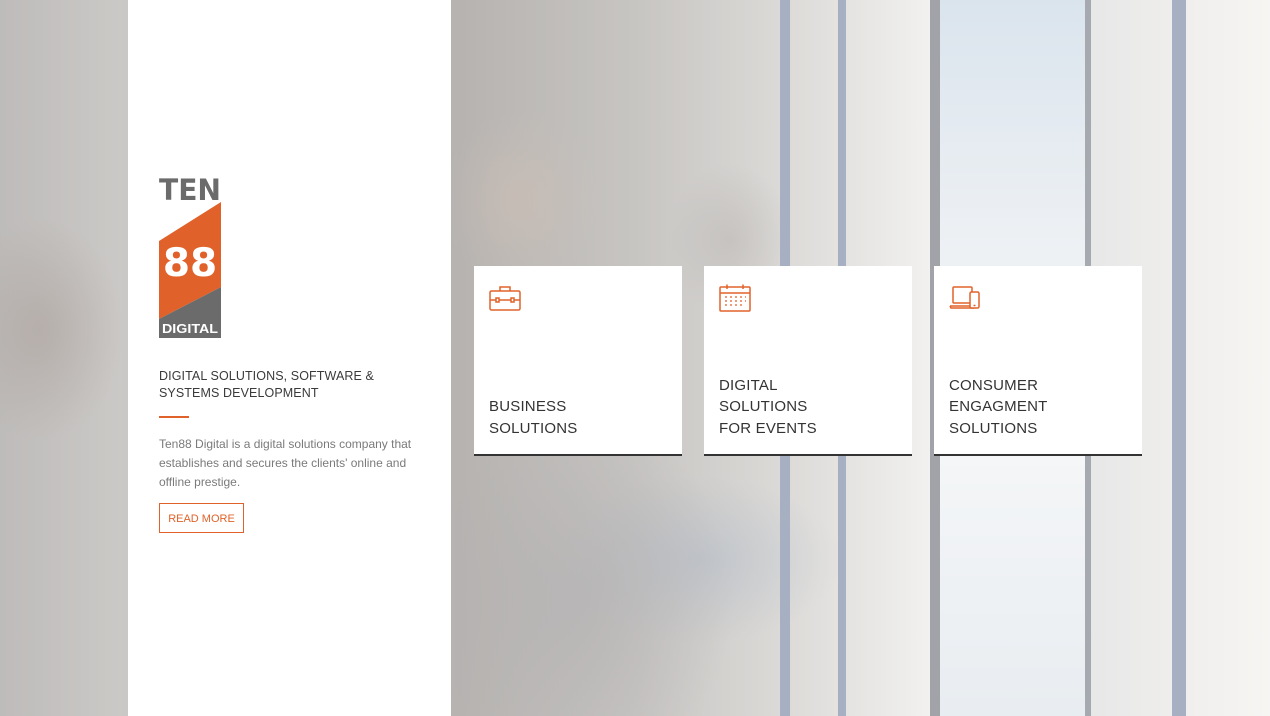  I want to click on service-title-line: ENGAGMENT, so click(998, 406).